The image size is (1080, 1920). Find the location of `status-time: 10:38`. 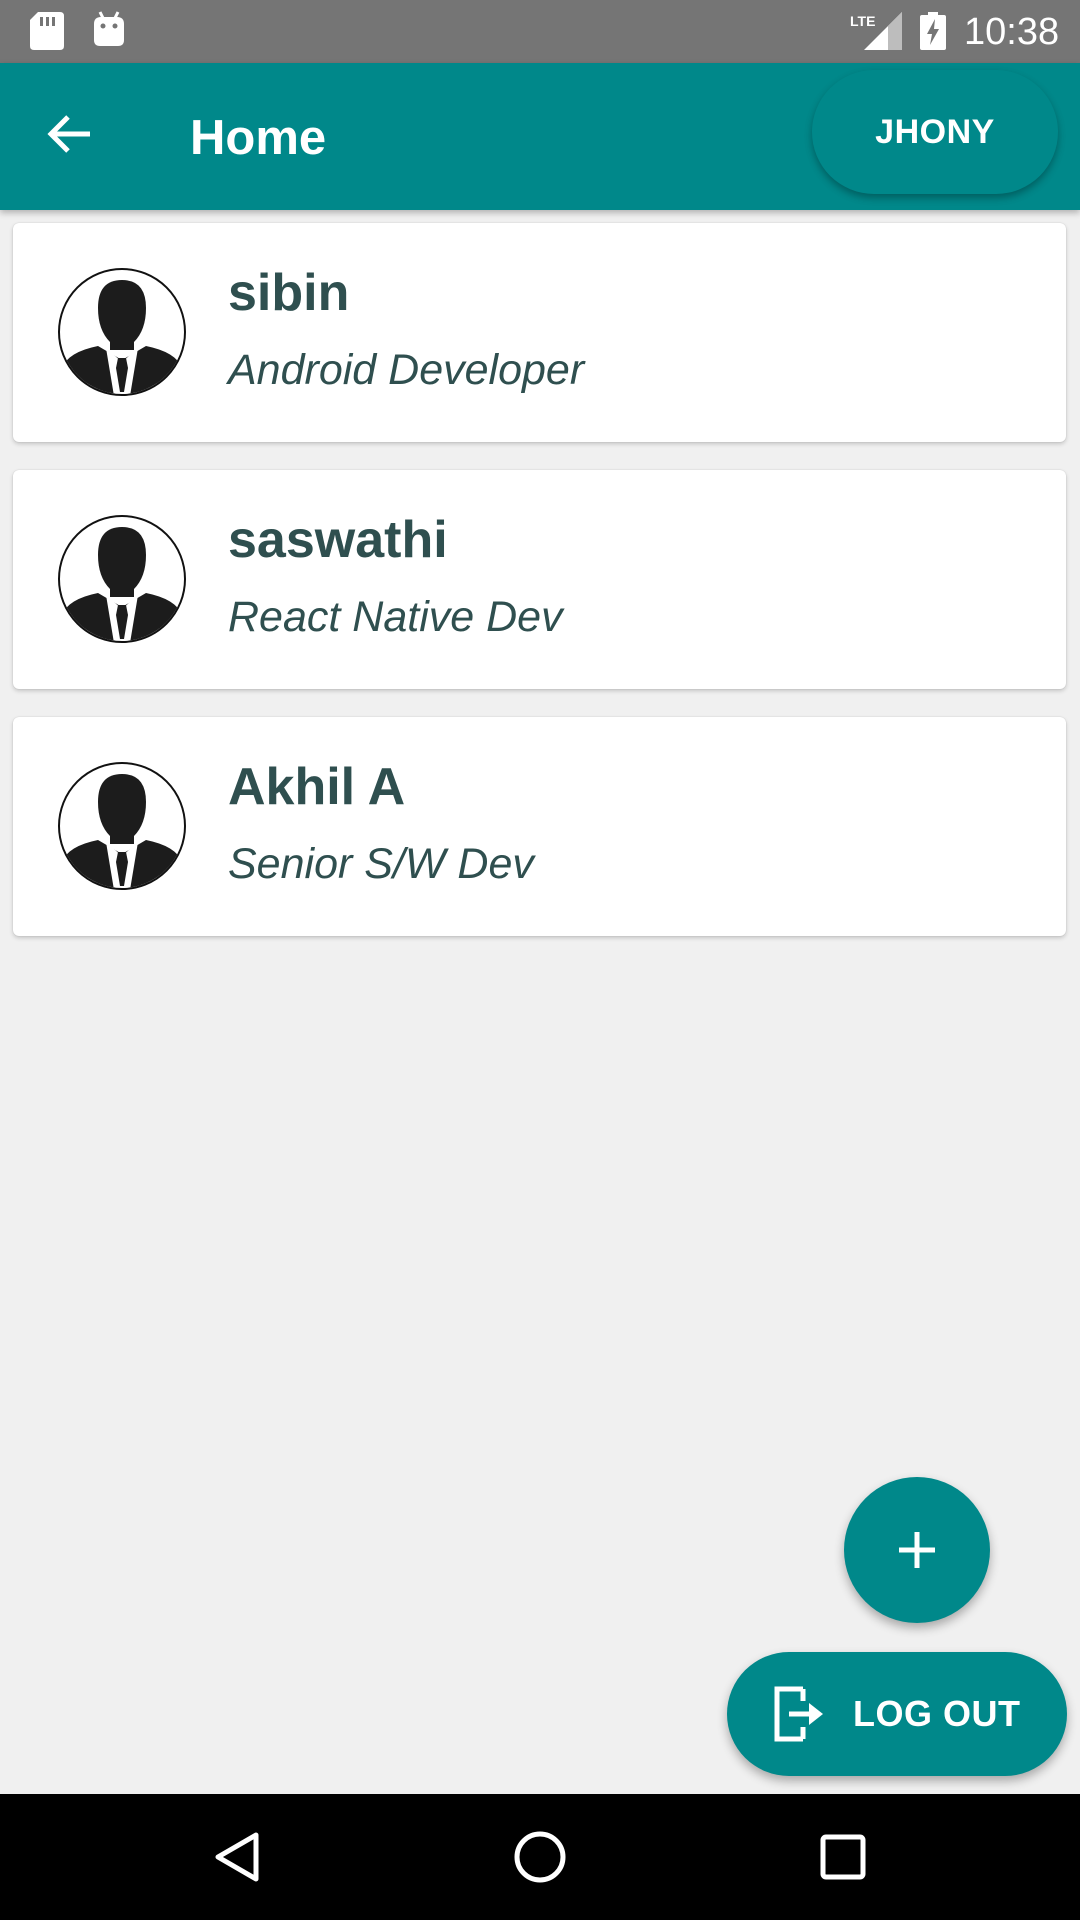

status-time: 10:38 is located at coordinates (1012, 32).